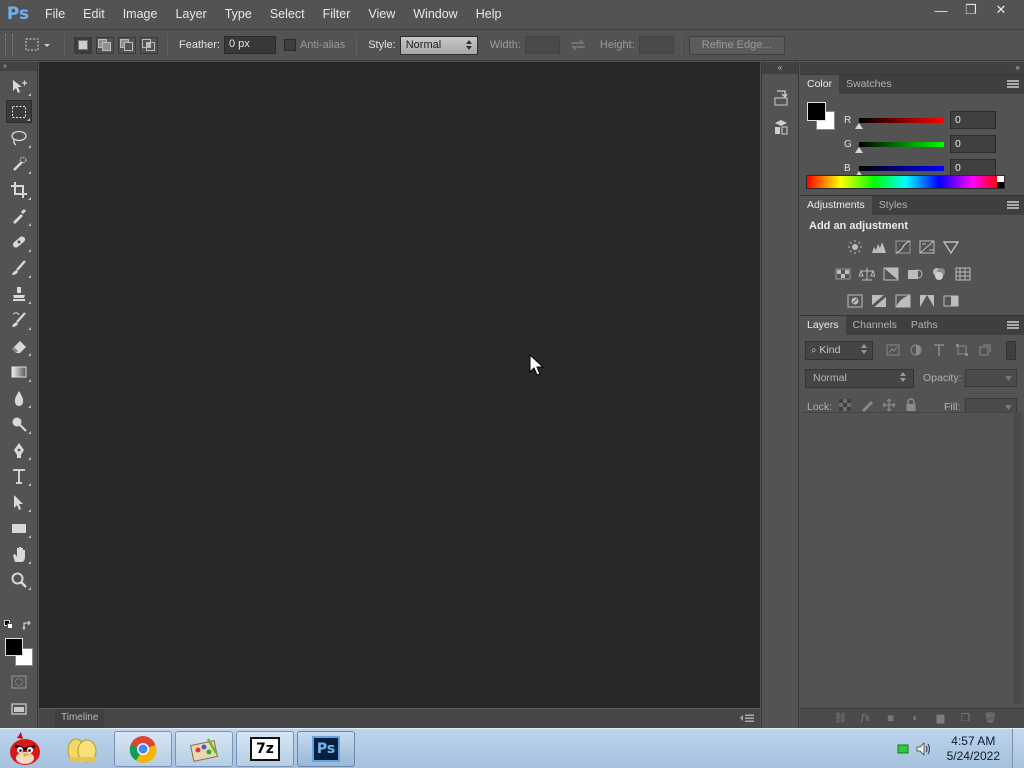  What do you see at coordinates (1011, 350) in the screenshot?
I see `filter-toggle-switch` at bounding box center [1011, 350].